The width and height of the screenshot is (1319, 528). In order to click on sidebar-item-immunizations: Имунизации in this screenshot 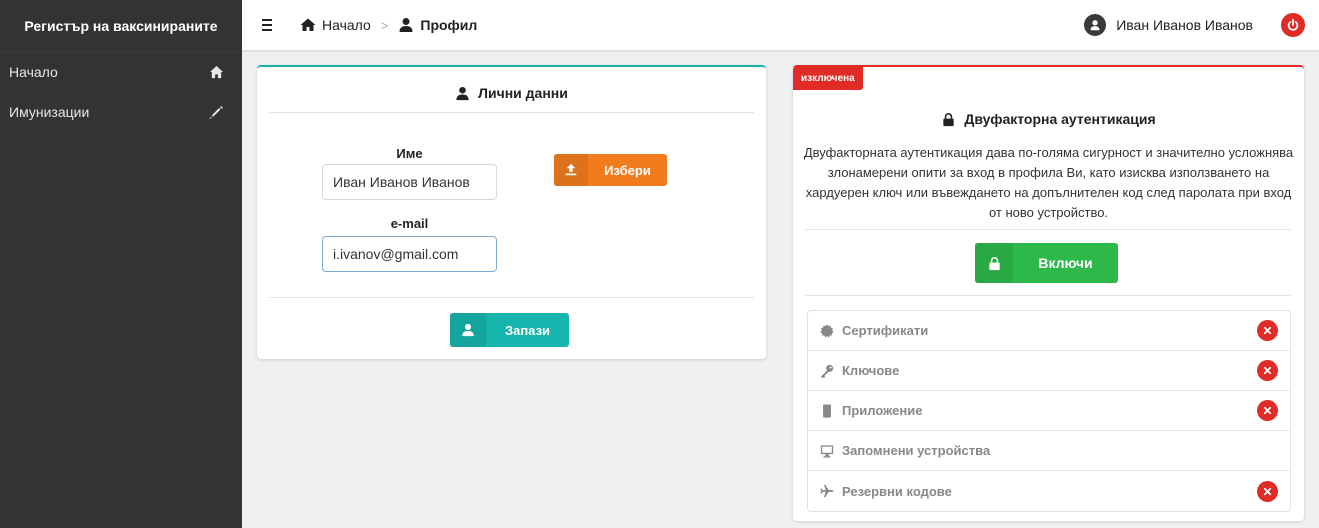, I will do `click(121, 112)`.